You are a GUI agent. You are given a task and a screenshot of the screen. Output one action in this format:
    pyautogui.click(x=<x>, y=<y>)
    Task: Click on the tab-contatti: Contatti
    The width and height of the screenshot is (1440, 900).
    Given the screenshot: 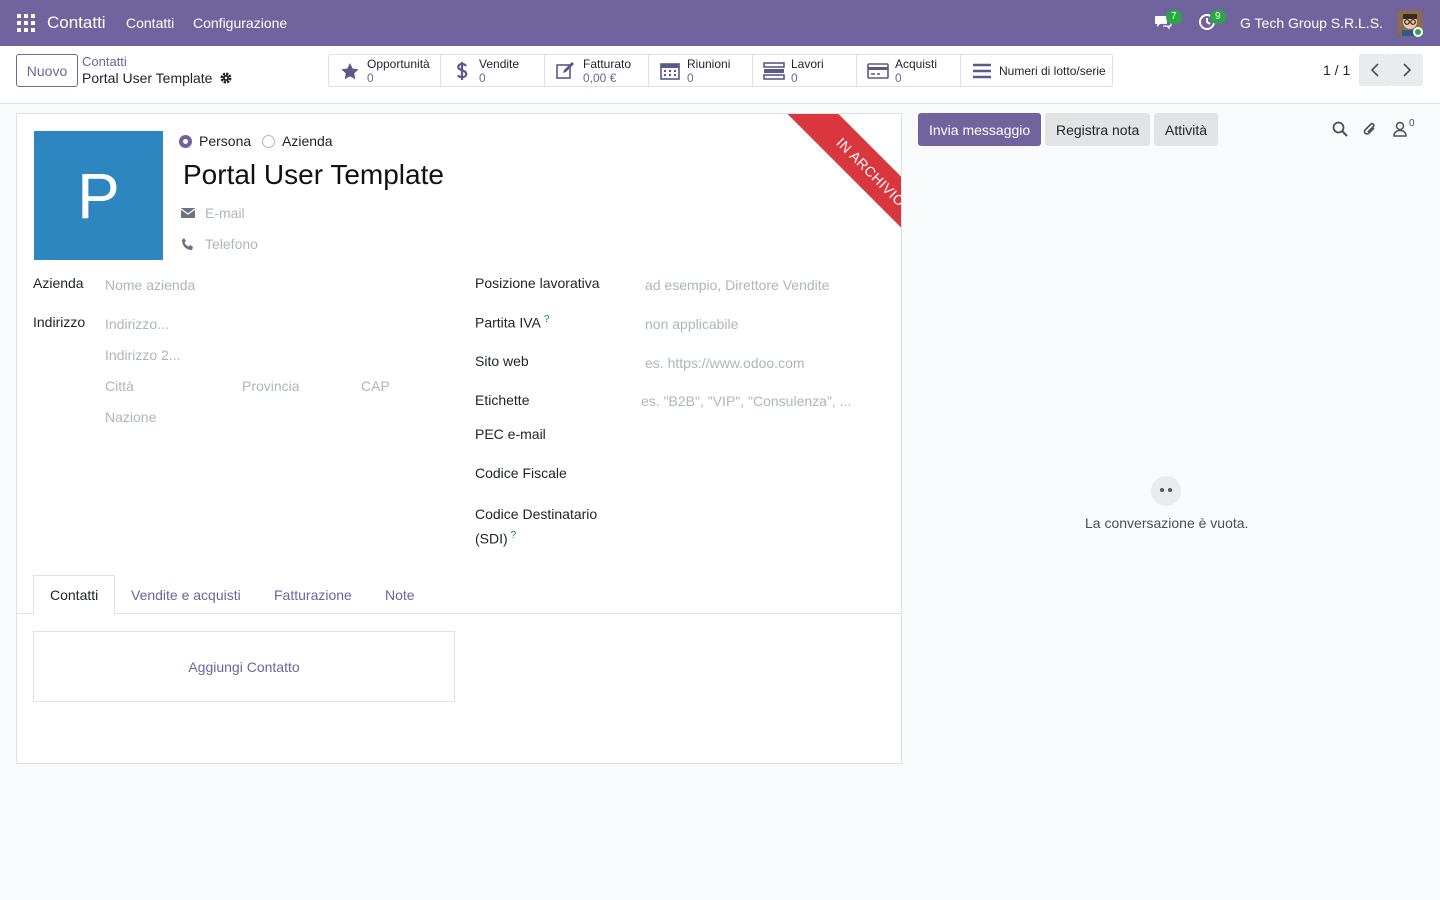 What is the action you would take?
    pyautogui.click(x=74, y=595)
    